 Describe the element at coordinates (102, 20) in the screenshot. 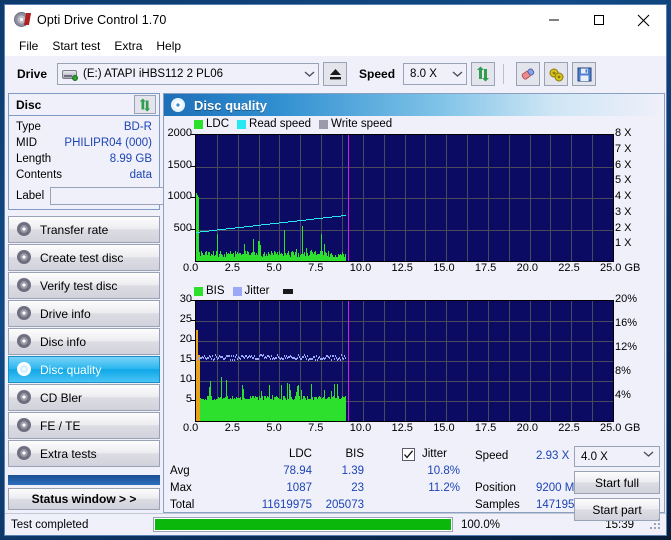

I see `window-title: Opti Drive Control 1.70` at that location.